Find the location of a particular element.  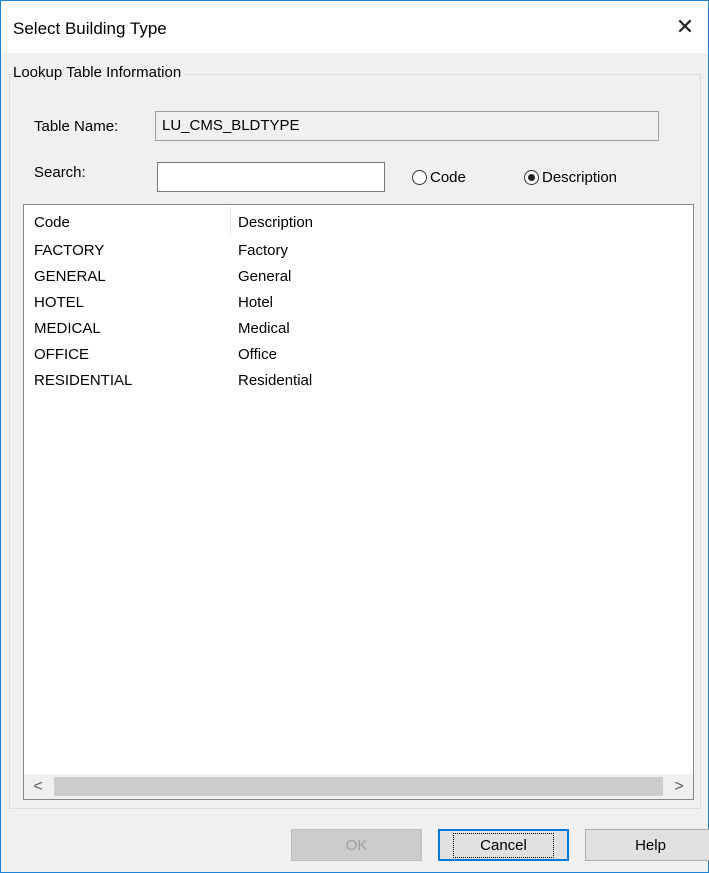

scrollbar-thumb is located at coordinates (358, 786).